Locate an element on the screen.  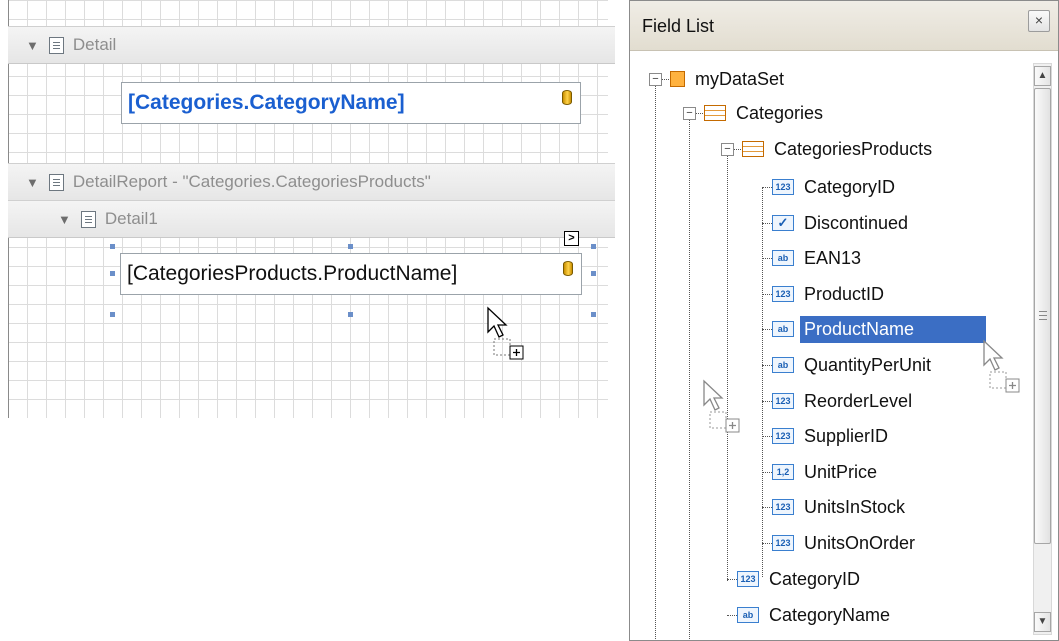
tree-node-field: ab CategoryName is located at coordinates (815, 615).